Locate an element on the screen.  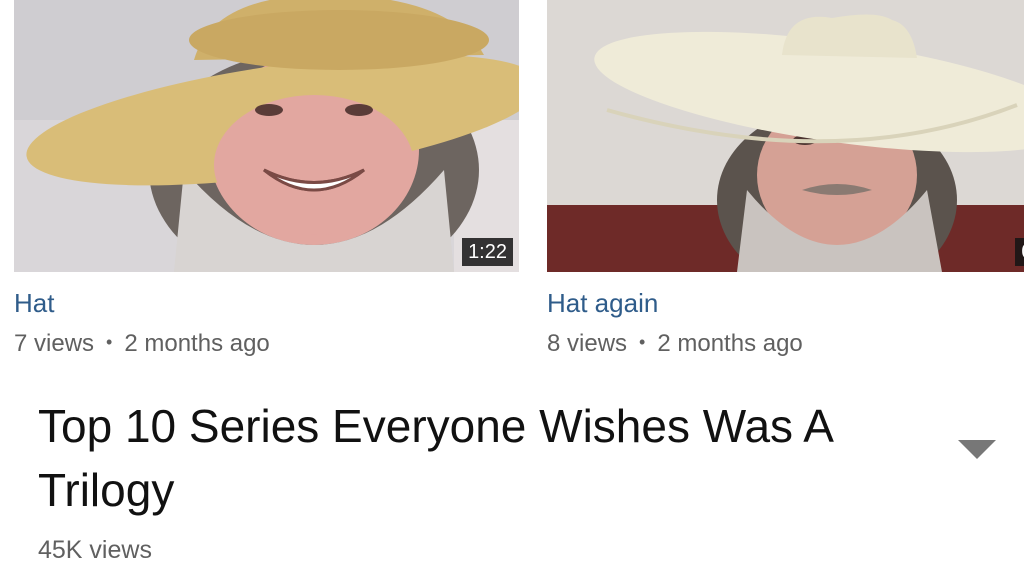
view-count: 7 views is located at coordinates (54, 343).